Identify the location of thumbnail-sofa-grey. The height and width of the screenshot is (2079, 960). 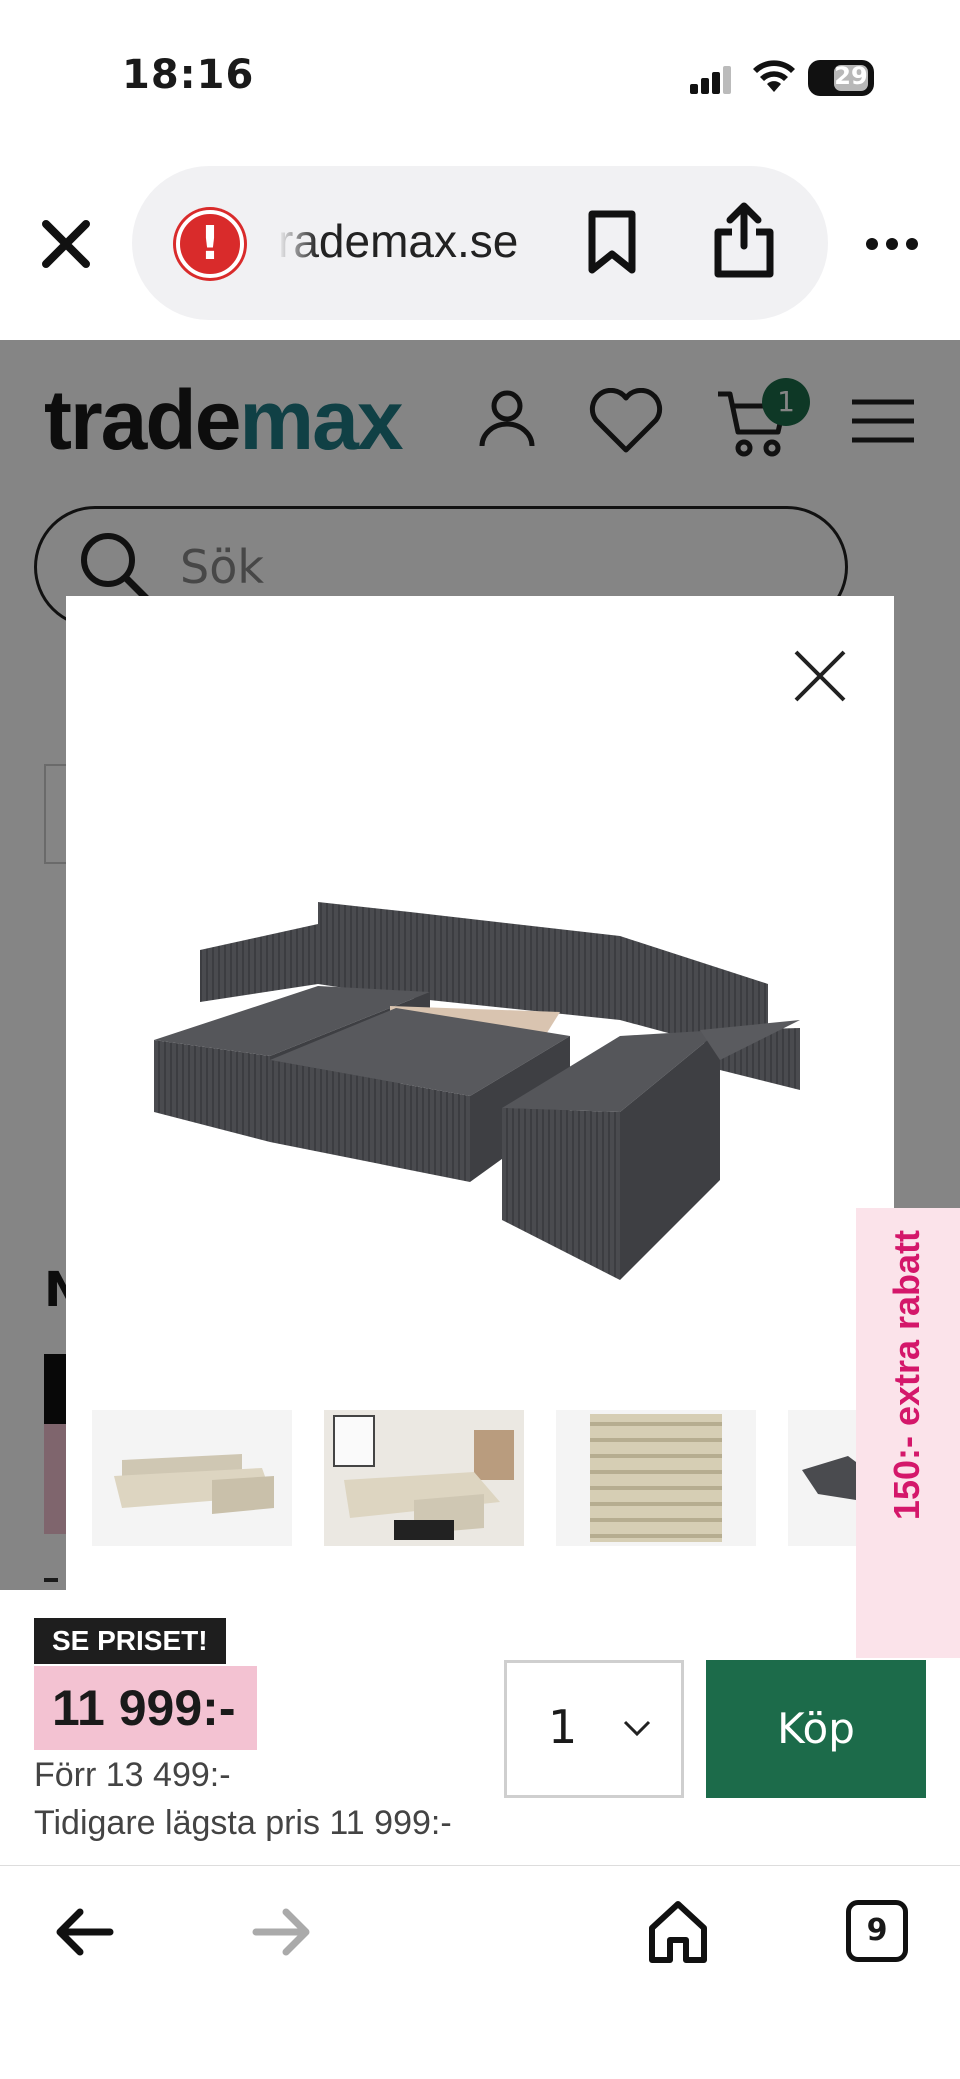
(822, 1478).